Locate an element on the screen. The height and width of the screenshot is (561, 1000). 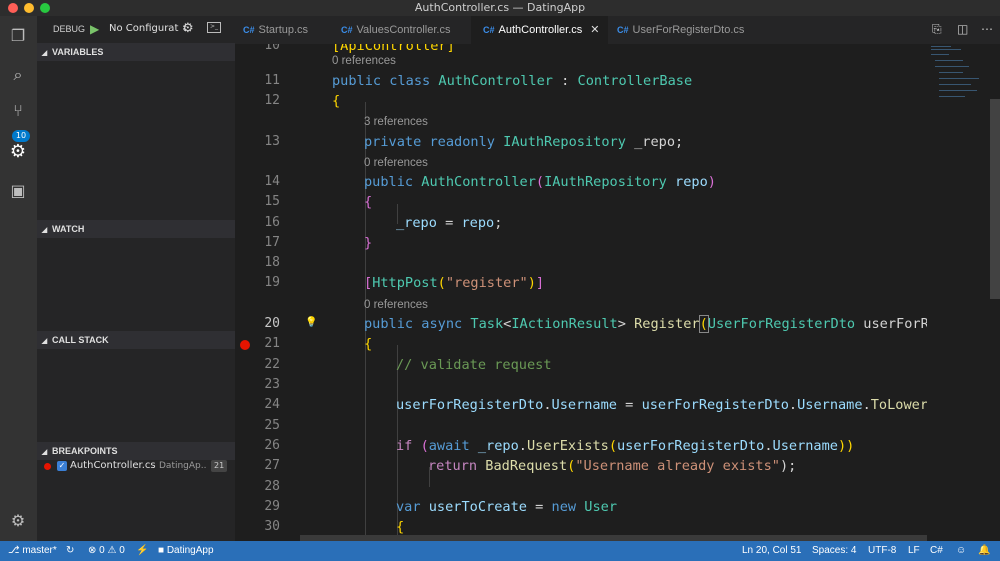
encoding: UTF-8 is located at coordinates (882, 551).